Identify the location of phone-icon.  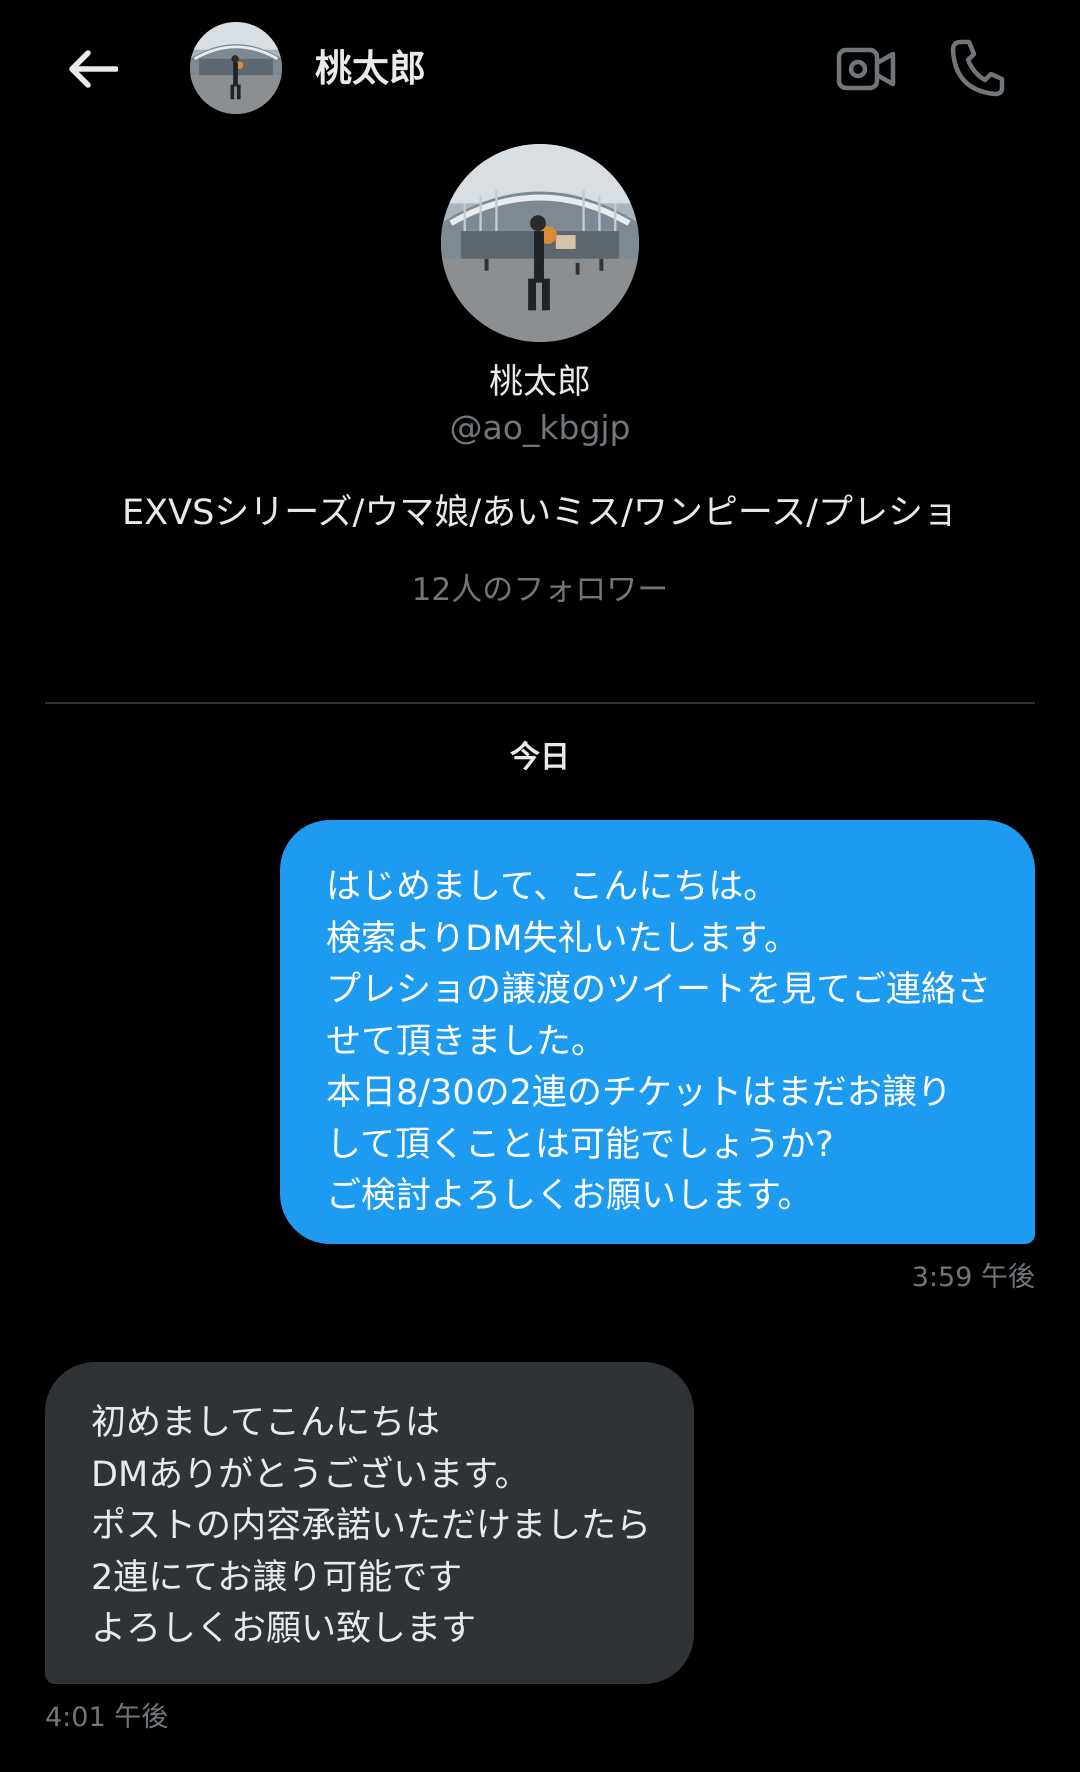
(977, 68).